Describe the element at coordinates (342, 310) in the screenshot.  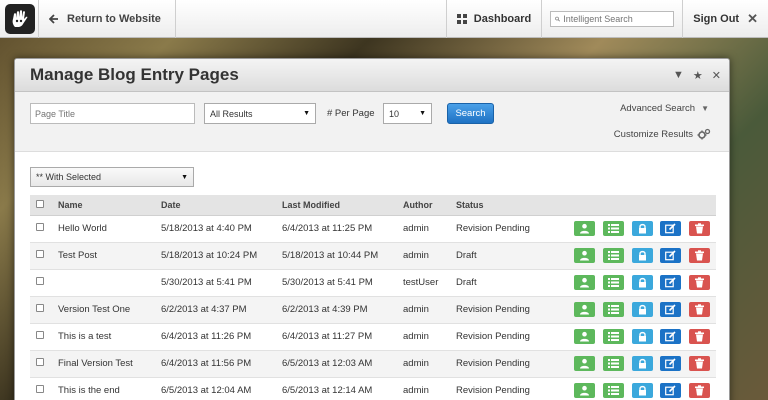
I see `row-last-modified: 6/2/2013 at 4:39 PM` at that location.